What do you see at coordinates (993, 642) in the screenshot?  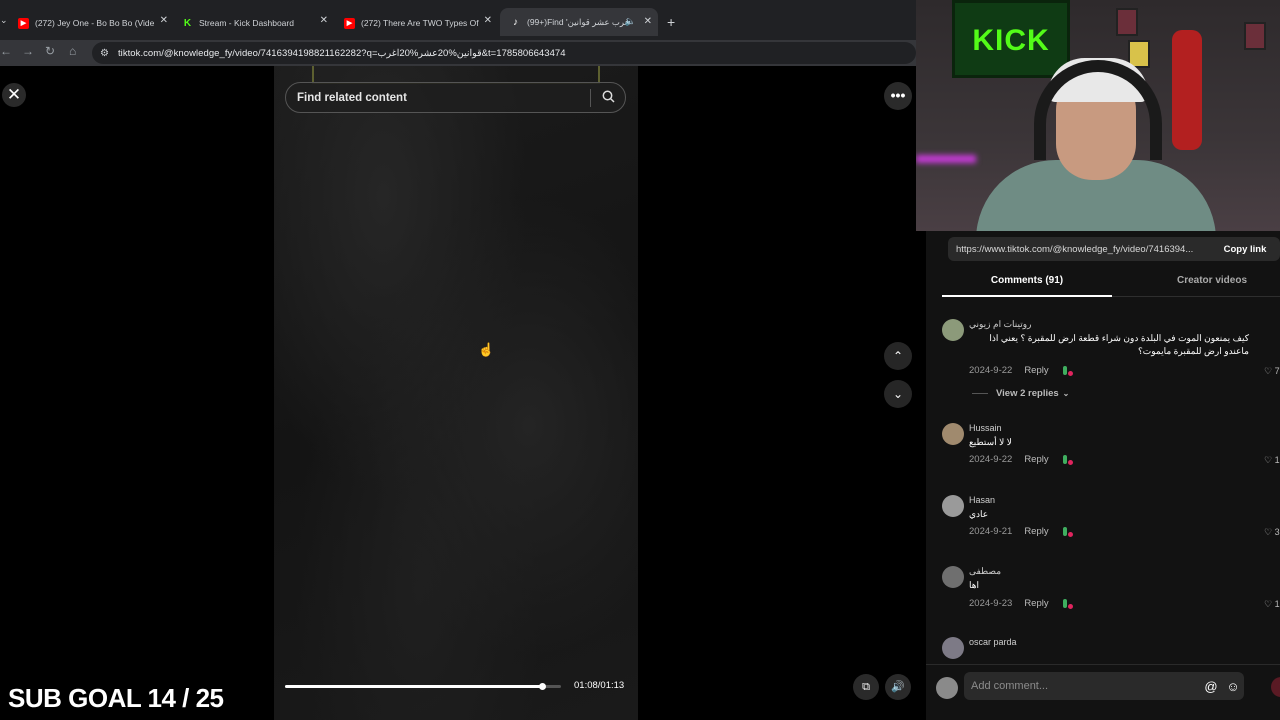 I see `comment-author: oscar parda` at bounding box center [993, 642].